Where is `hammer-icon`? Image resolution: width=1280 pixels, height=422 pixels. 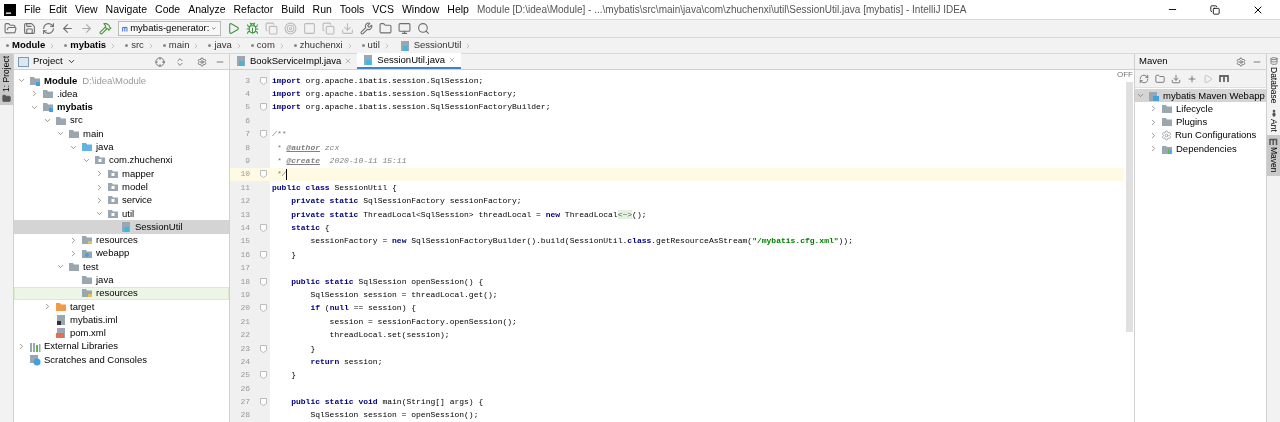 hammer-icon is located at coordinates (105, 28).